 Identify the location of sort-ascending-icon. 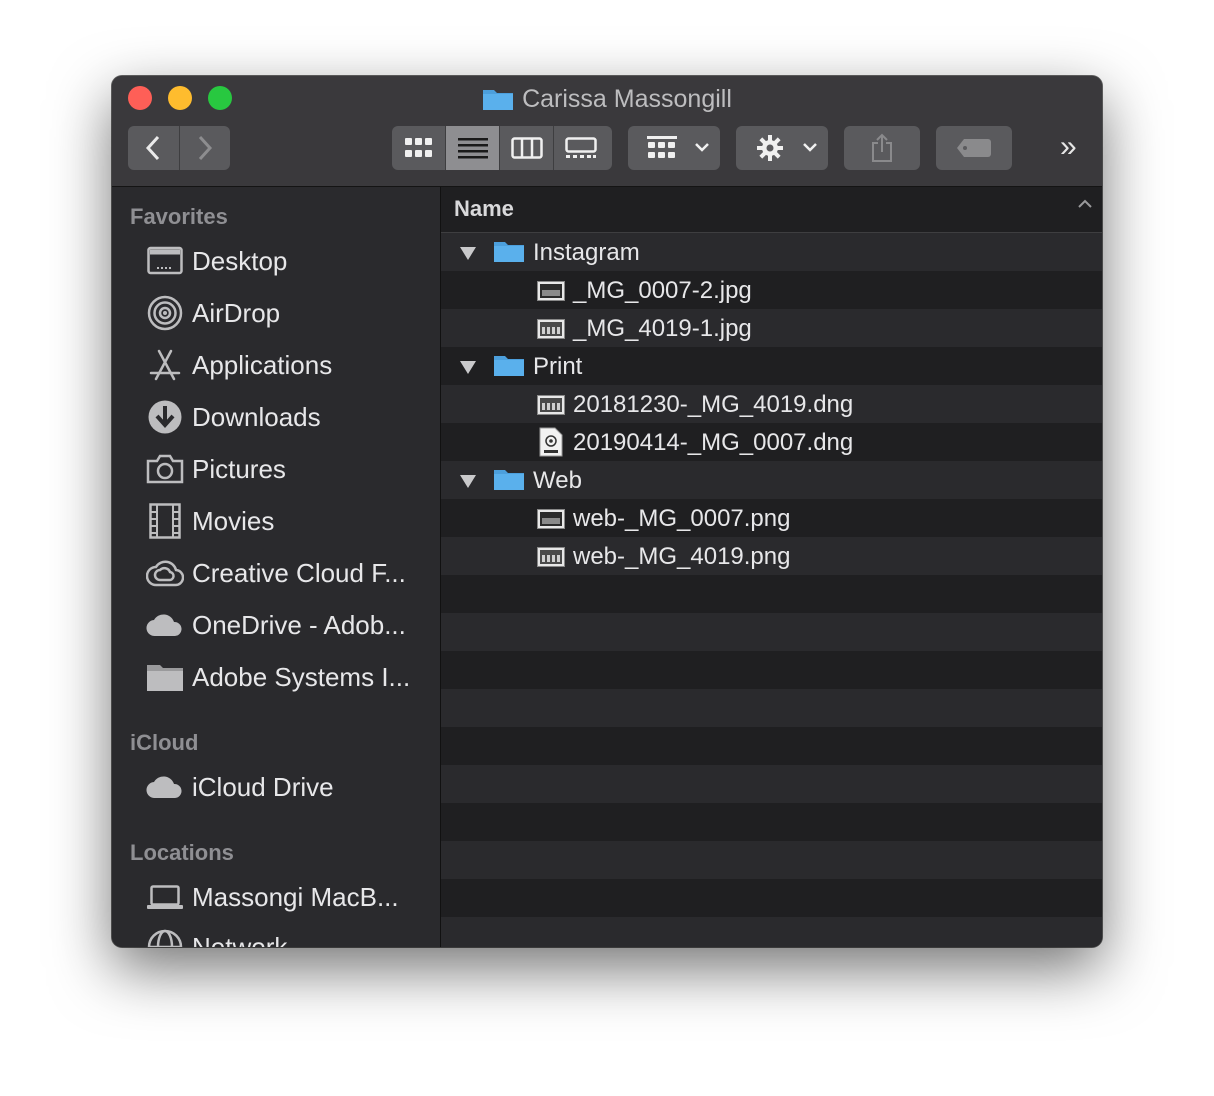
(1085, 203).